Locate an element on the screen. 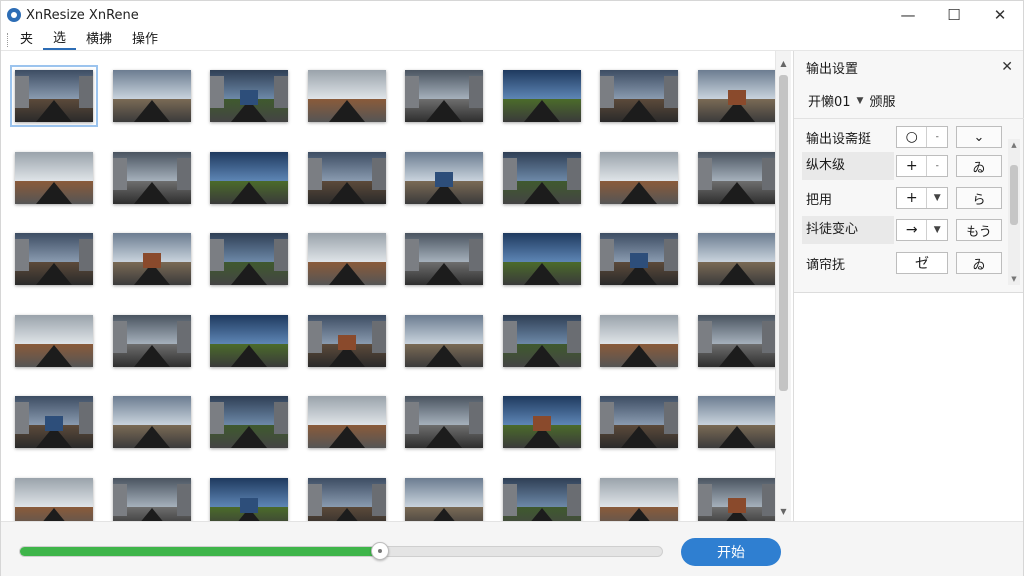 Image resolution: width=1024 pixels, height=576 pixels. title-bar: XnResize XnRene — ☐ ✕ is located at coordinates (512, 15).